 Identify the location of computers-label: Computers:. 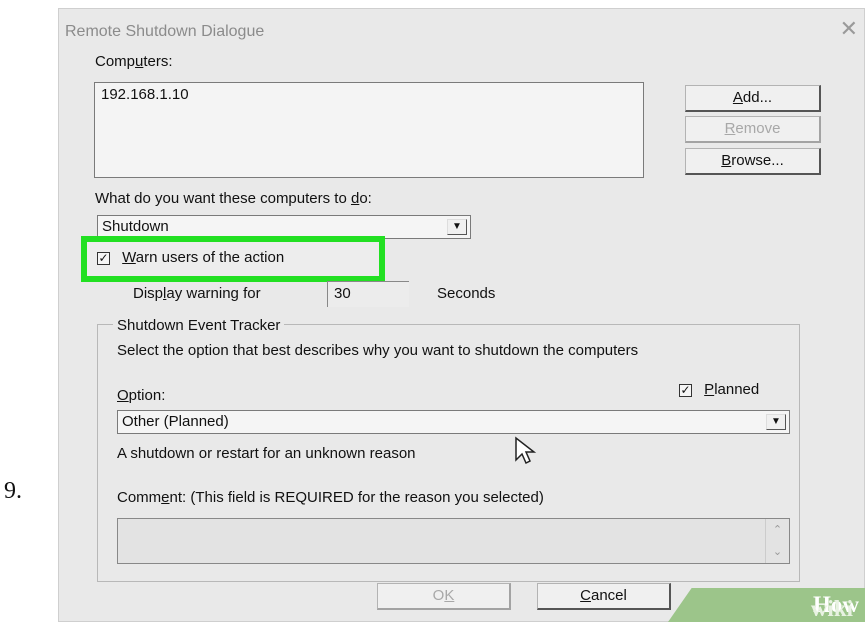
(134, 61).